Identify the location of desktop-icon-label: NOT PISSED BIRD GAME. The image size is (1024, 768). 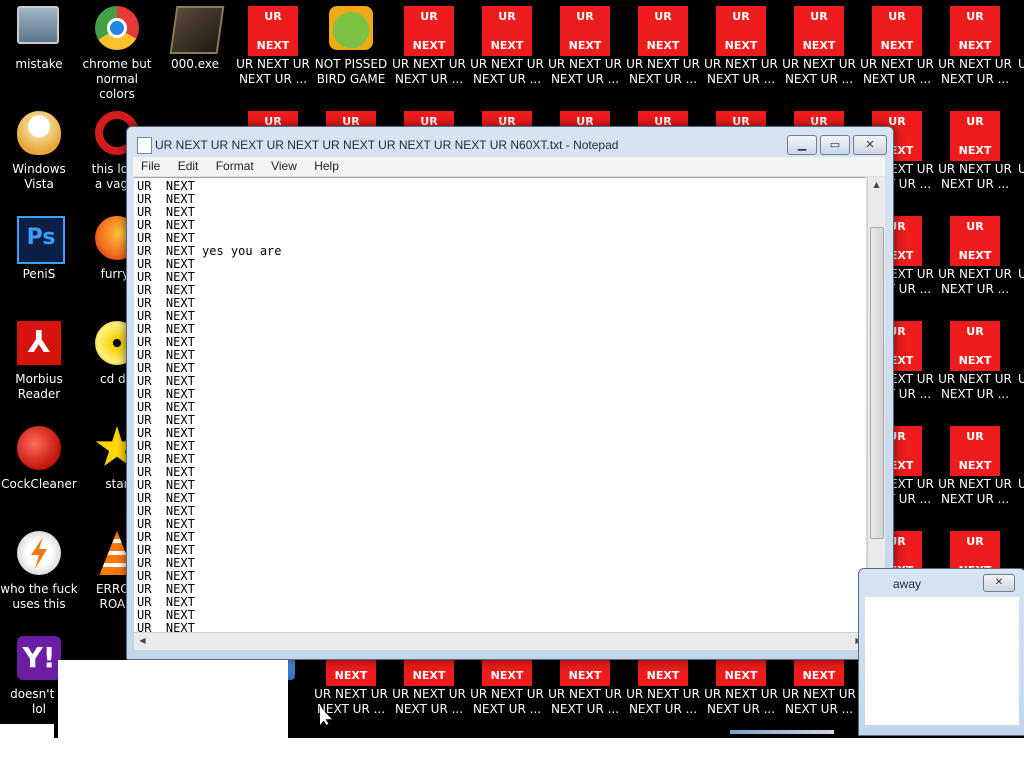
(351, 71).